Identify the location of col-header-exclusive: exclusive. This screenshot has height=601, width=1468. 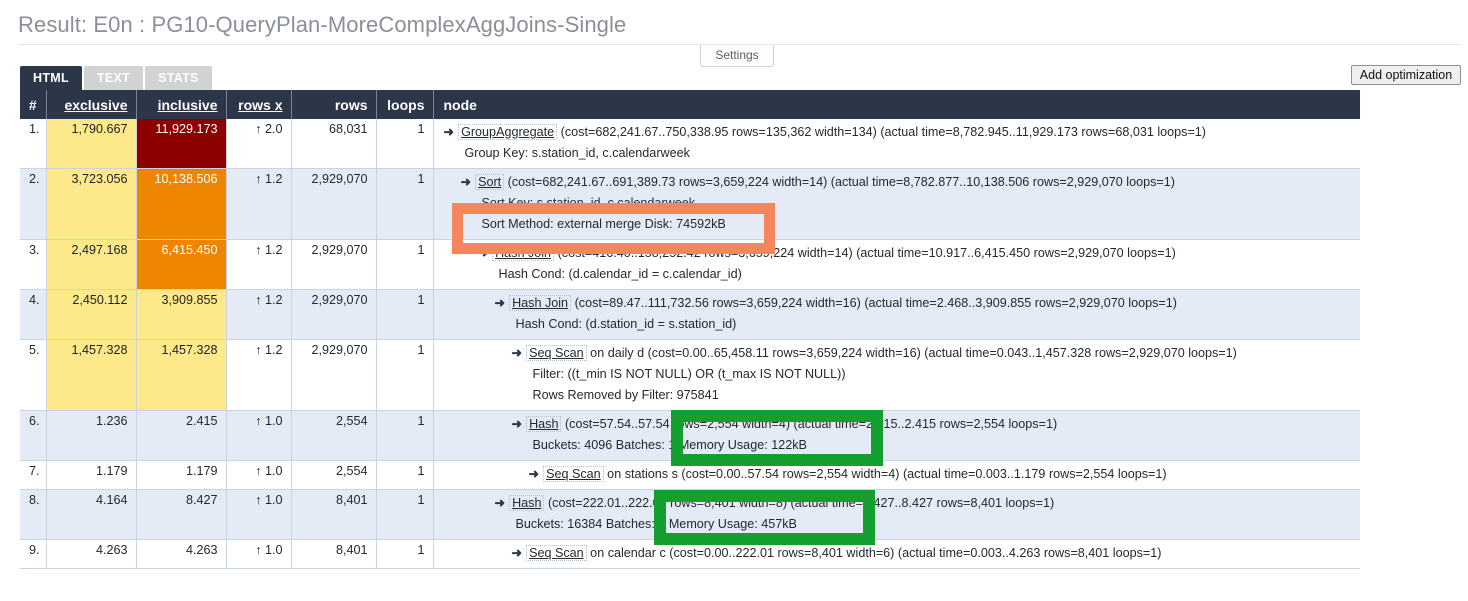
(91, 104).